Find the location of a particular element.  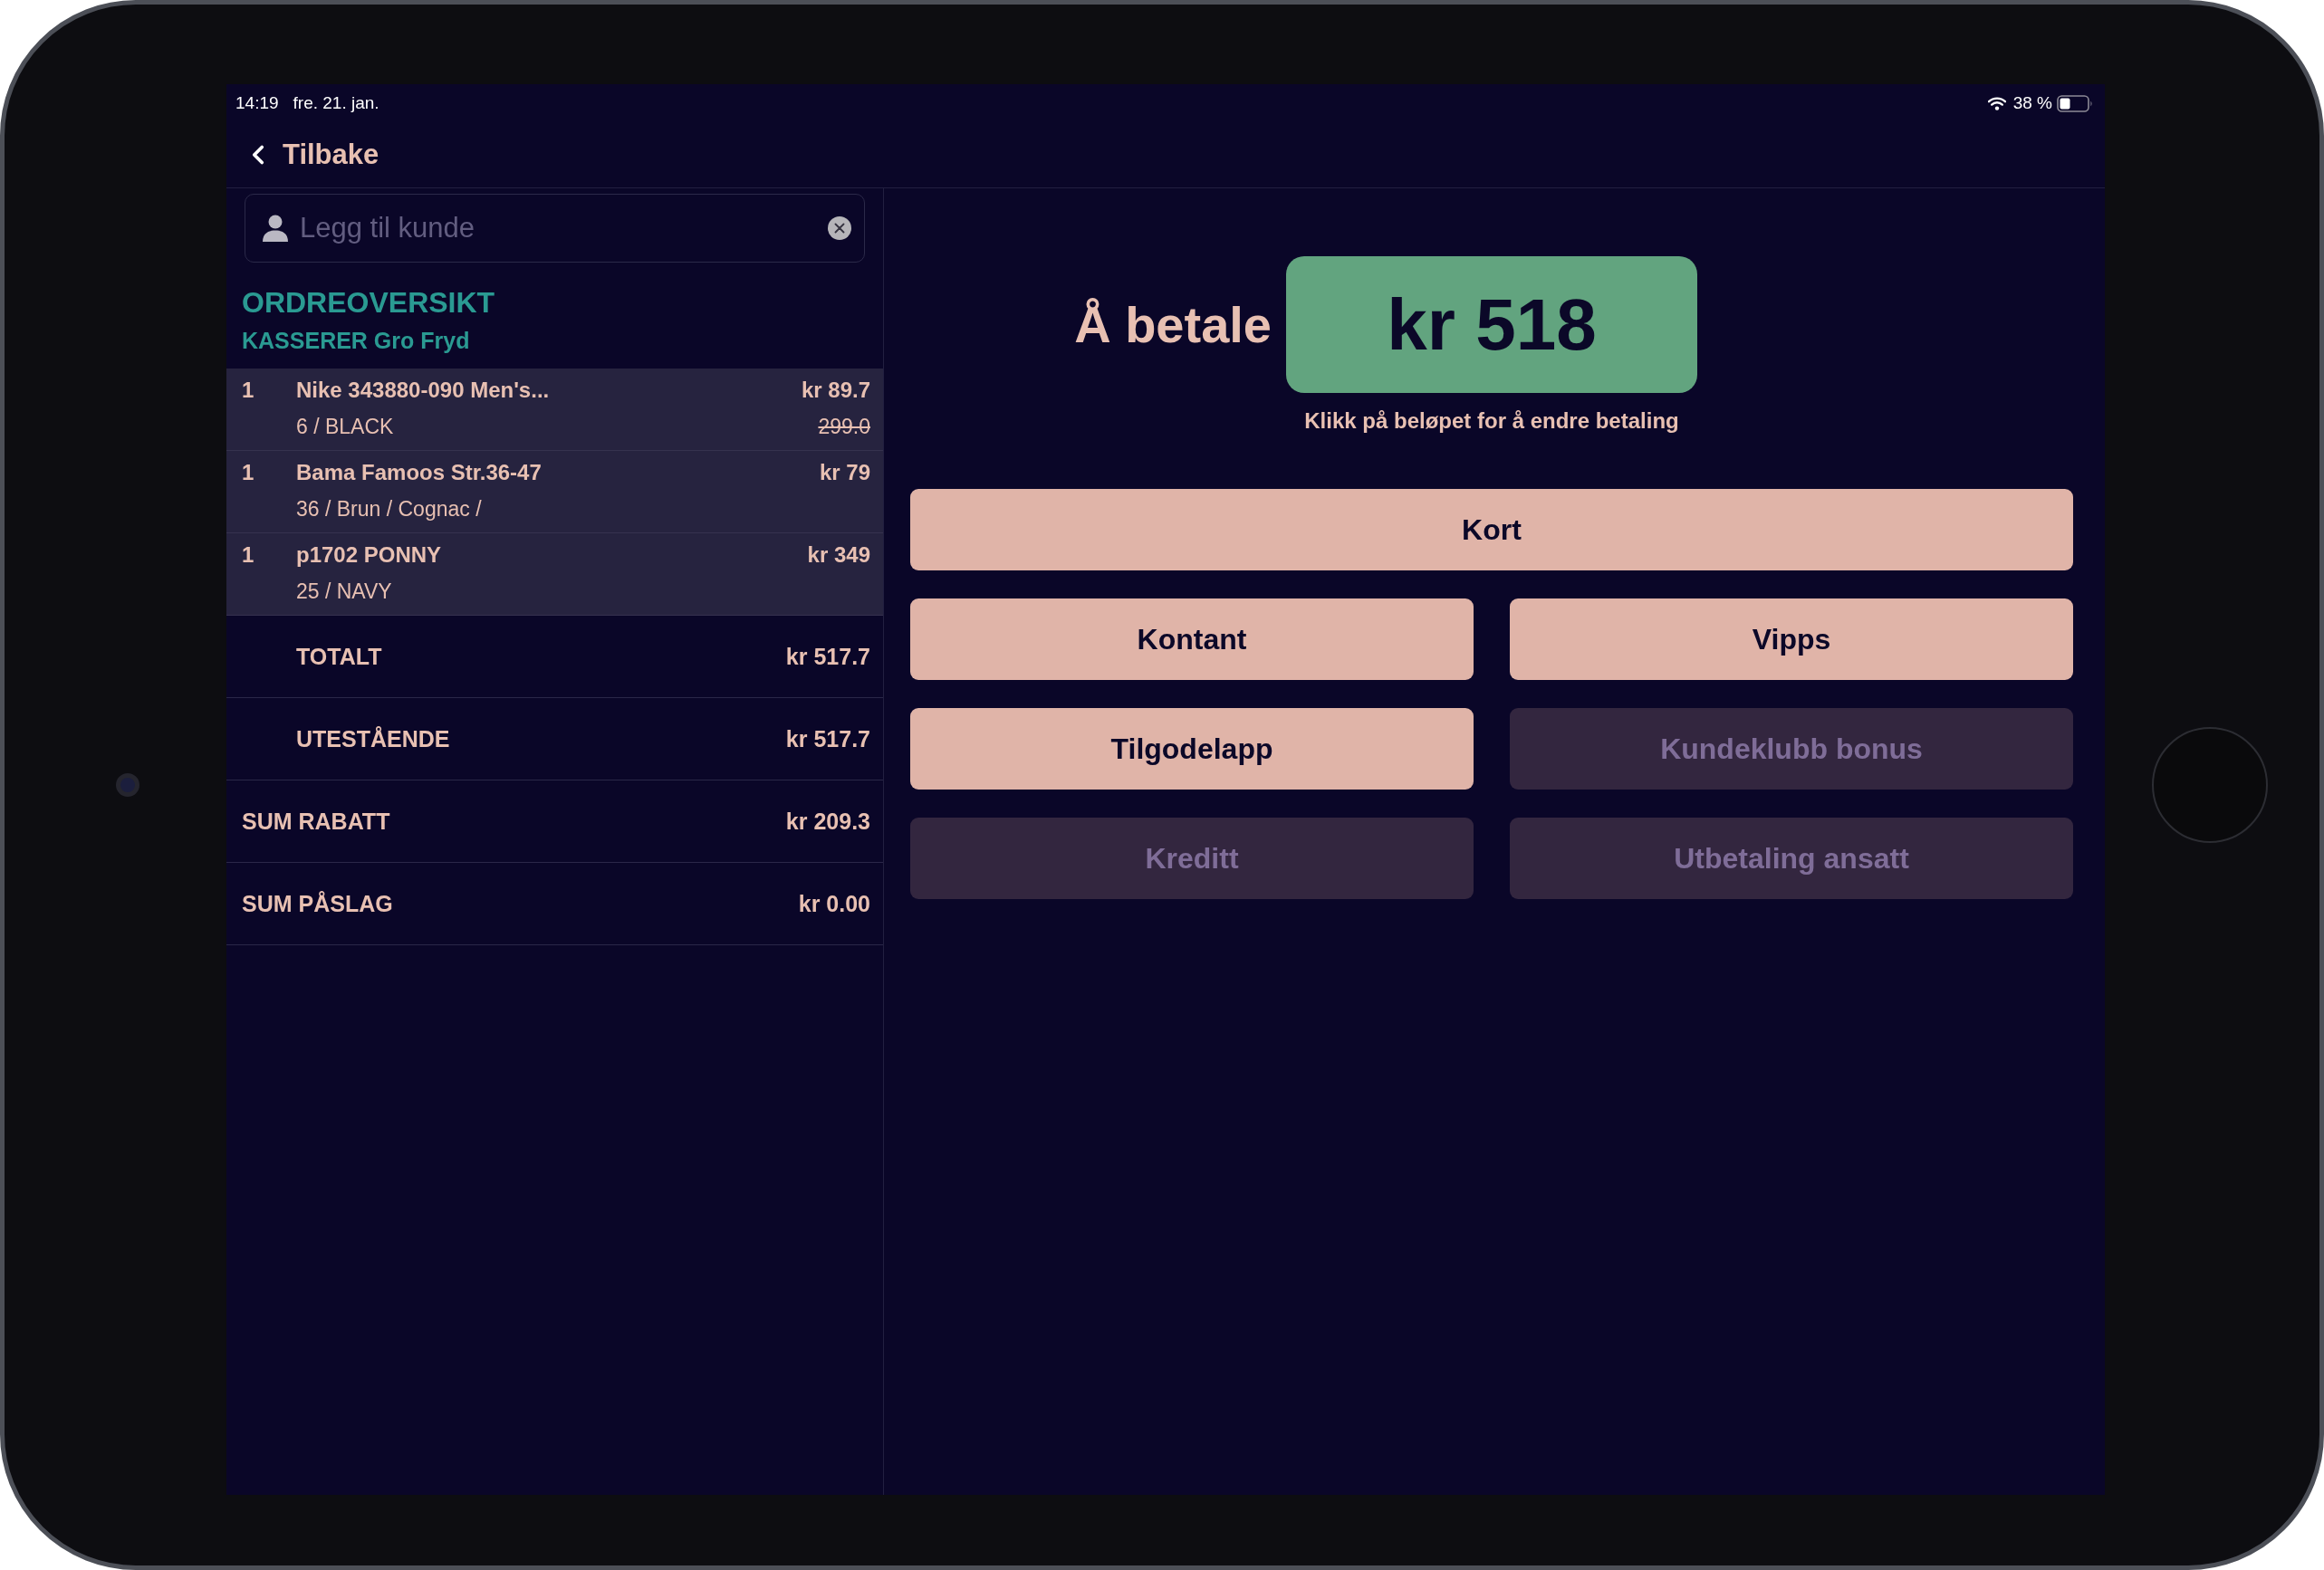

battery-percentage: 38 % is located at coordinates (2032, 103).